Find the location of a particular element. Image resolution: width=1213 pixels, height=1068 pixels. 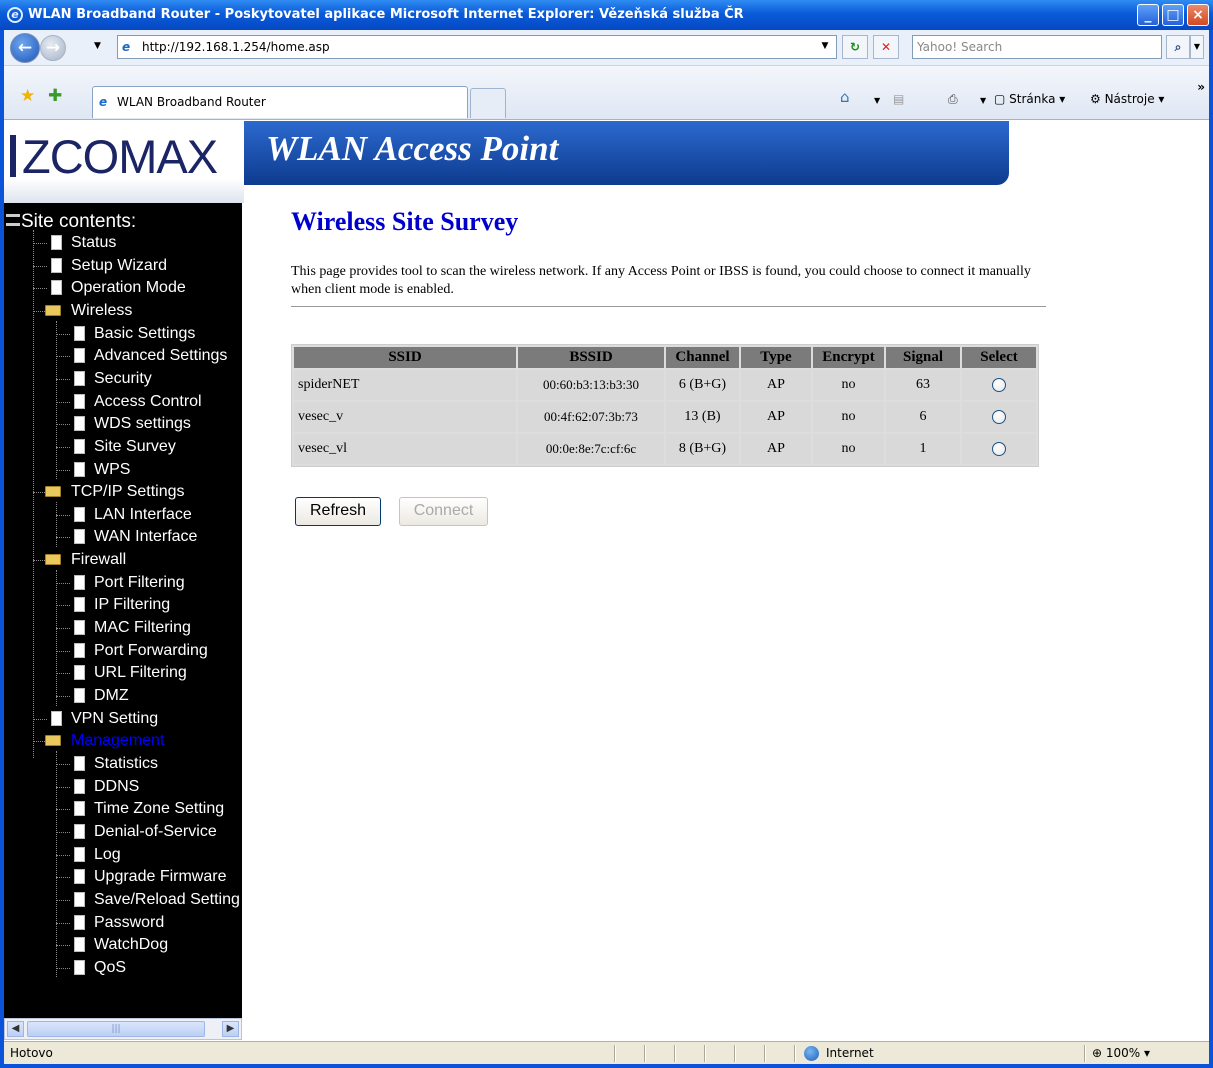

table-cell: 1 is located at coordinates (923, 449).